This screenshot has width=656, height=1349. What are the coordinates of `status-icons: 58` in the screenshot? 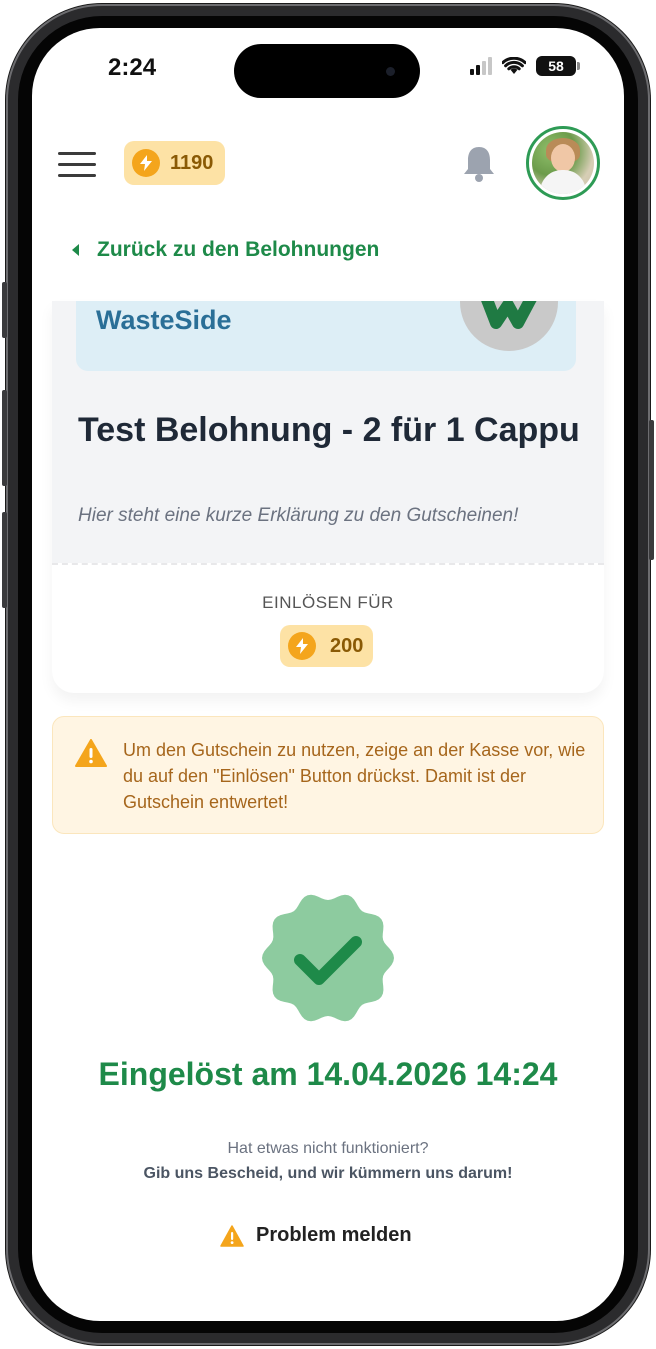 It's located at (525, 66).